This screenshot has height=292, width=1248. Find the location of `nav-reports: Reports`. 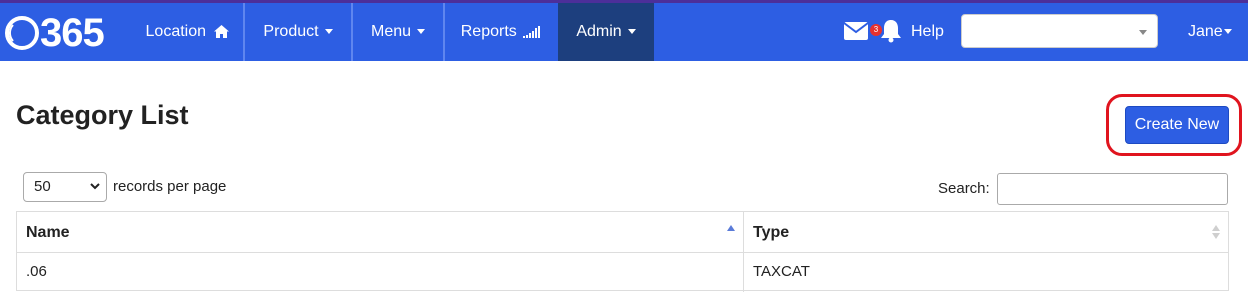

nav-reports: Reports is located at coordinates (500, 32).